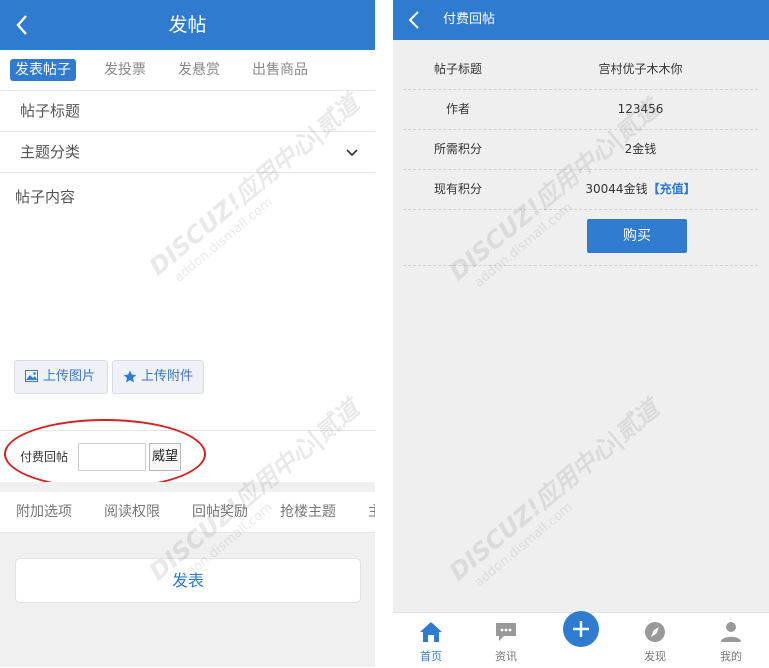 The image size is (769, 668). I want to click on back-arrow-icon, so click(414, 20).